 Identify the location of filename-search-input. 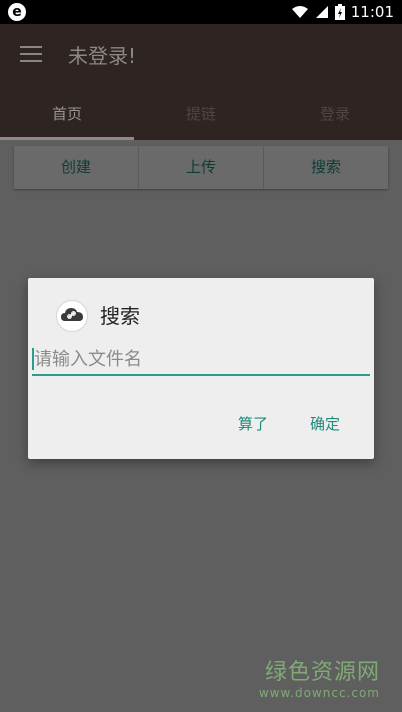
(201, 360).